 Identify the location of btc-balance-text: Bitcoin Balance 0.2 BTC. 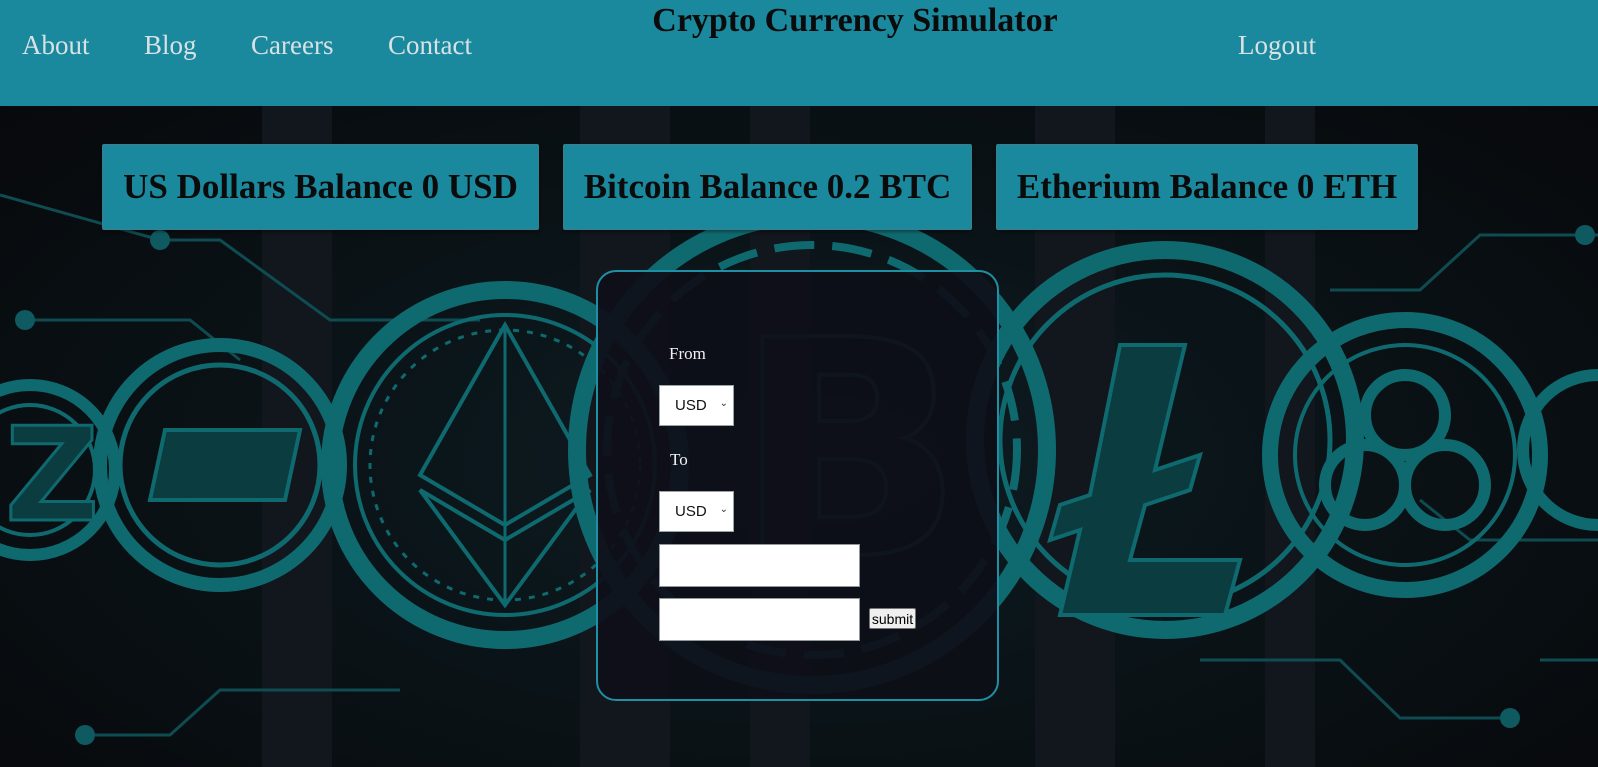
(767, 186).